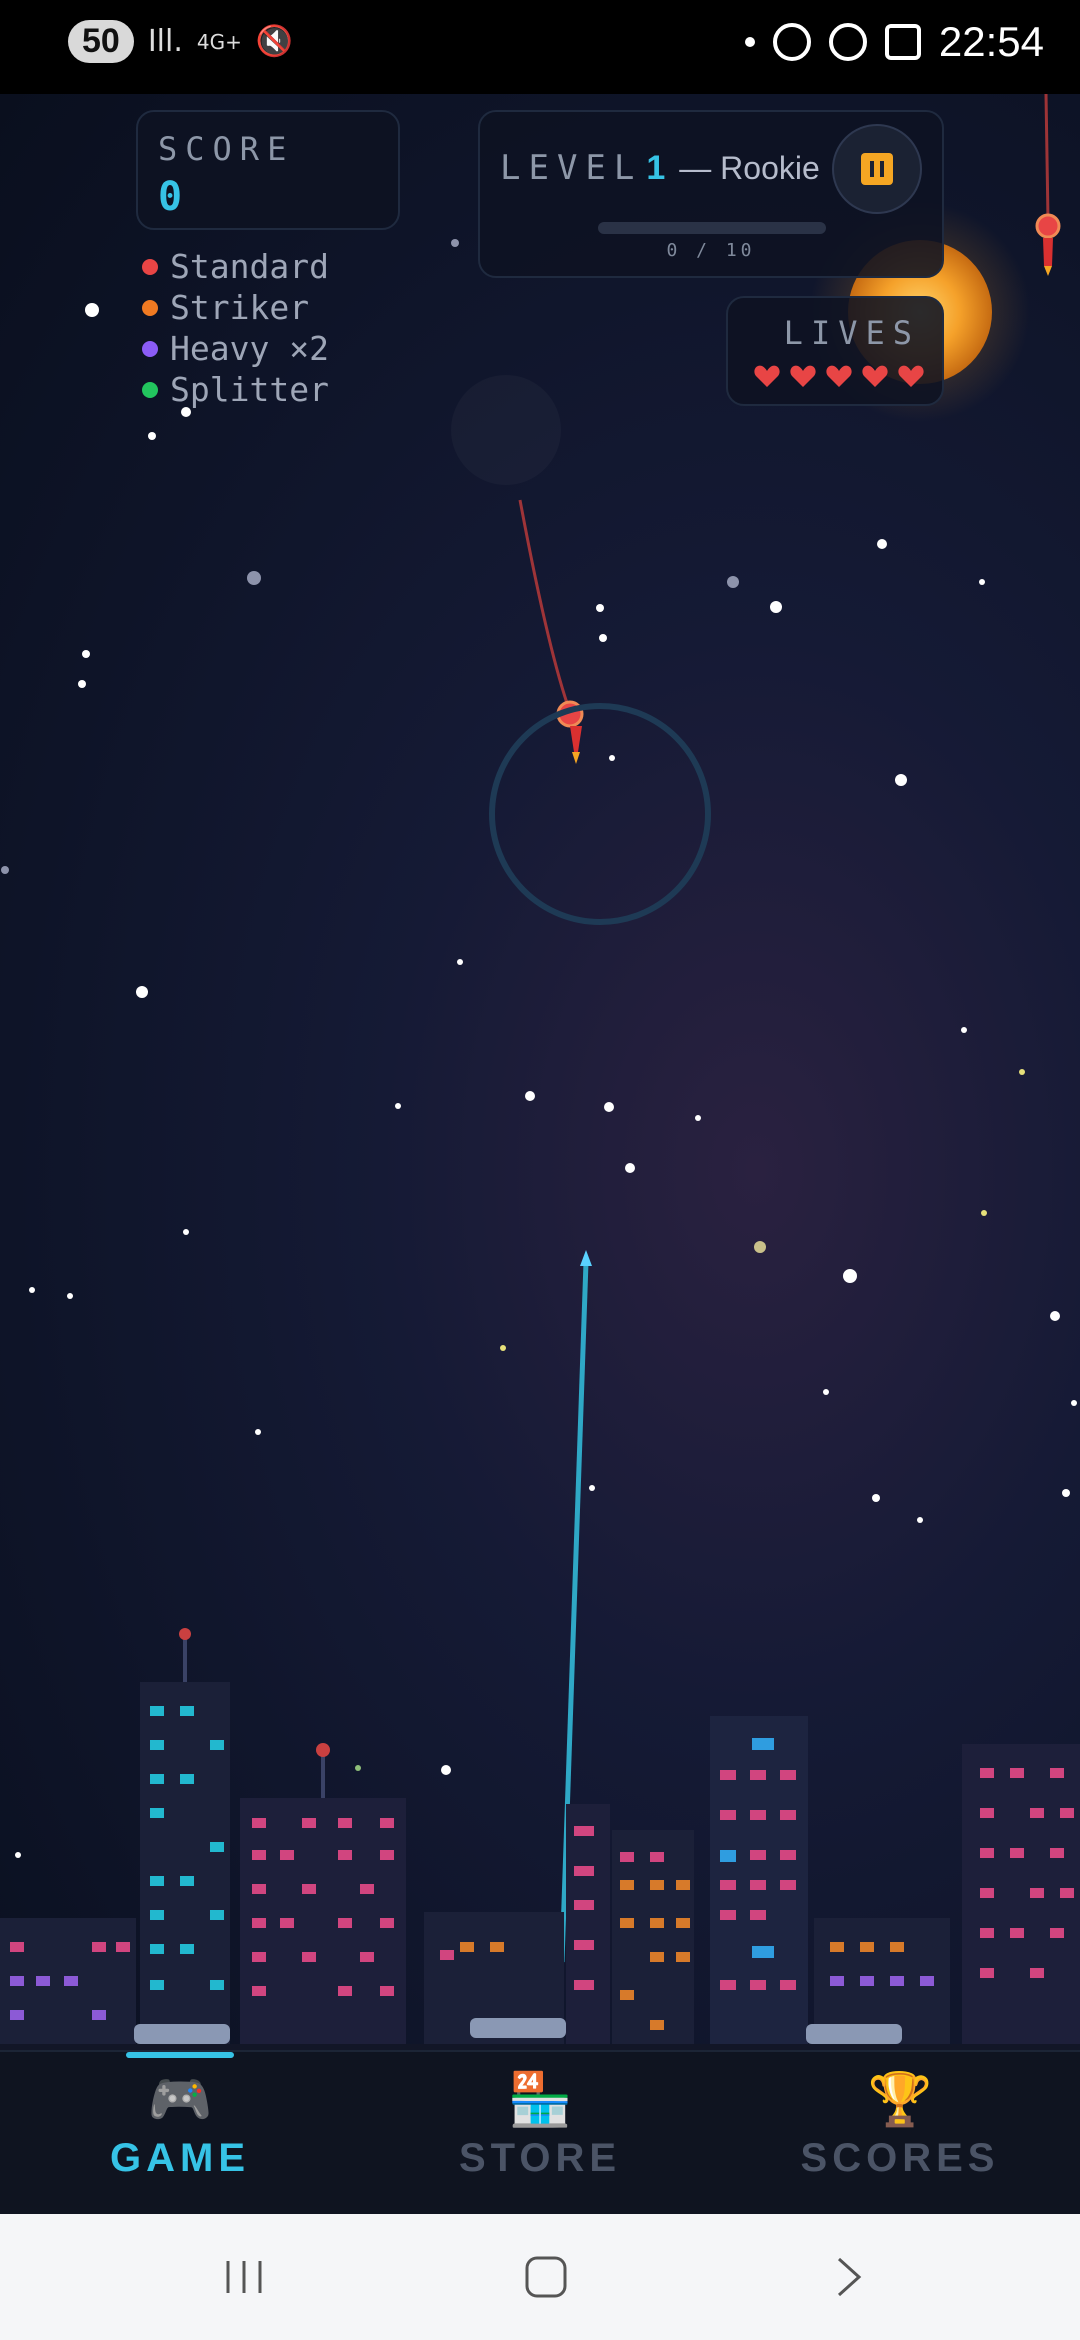 Image resolution: width=1080 pixels, height=2340 pixels. Describe the element at coordinates (711, 250) in the screenshot. I see `level-progress-text: 0 / 10` at that location.